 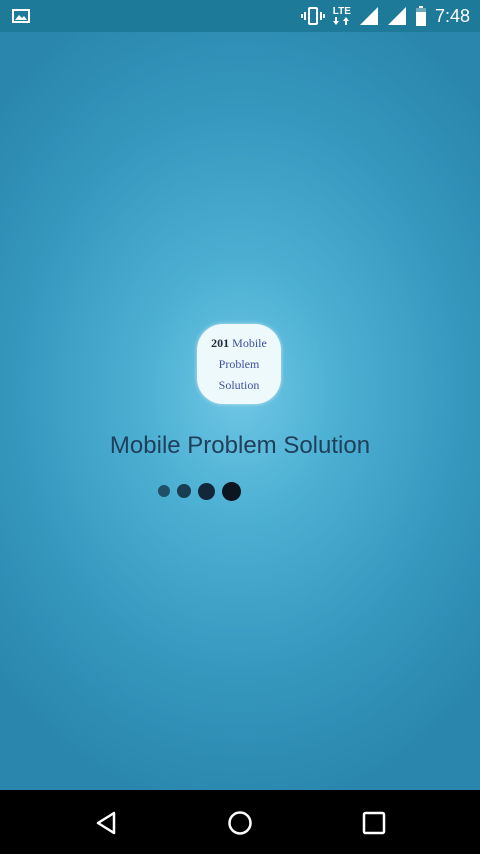 What do you see at coordinates (107, 823) in the screenshot?
I see `back-icon` at bounding box center [107, 823].